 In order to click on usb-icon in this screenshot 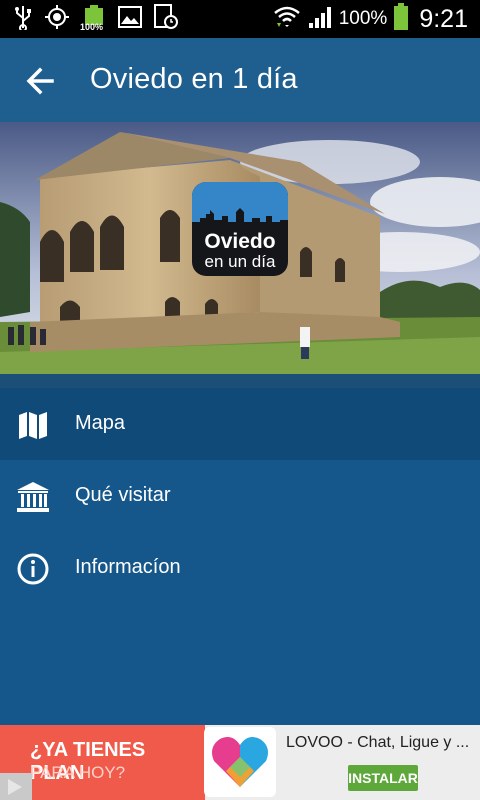, I will do `click(23, 19)`.